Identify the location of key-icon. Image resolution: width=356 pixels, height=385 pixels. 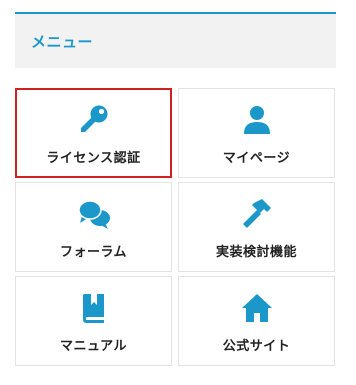
(94, 120).